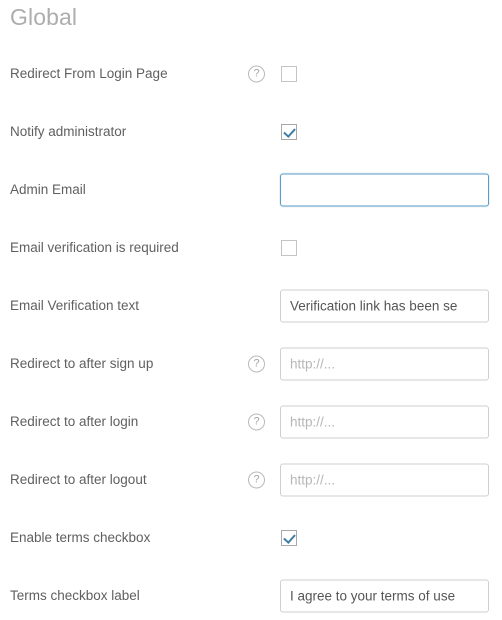 This screenshot has width=502, height=620. What do you see at coordinates (384, 596) in the screenshot?
I see `input-terms-checkbox-label` at bounding box center [384, 596].